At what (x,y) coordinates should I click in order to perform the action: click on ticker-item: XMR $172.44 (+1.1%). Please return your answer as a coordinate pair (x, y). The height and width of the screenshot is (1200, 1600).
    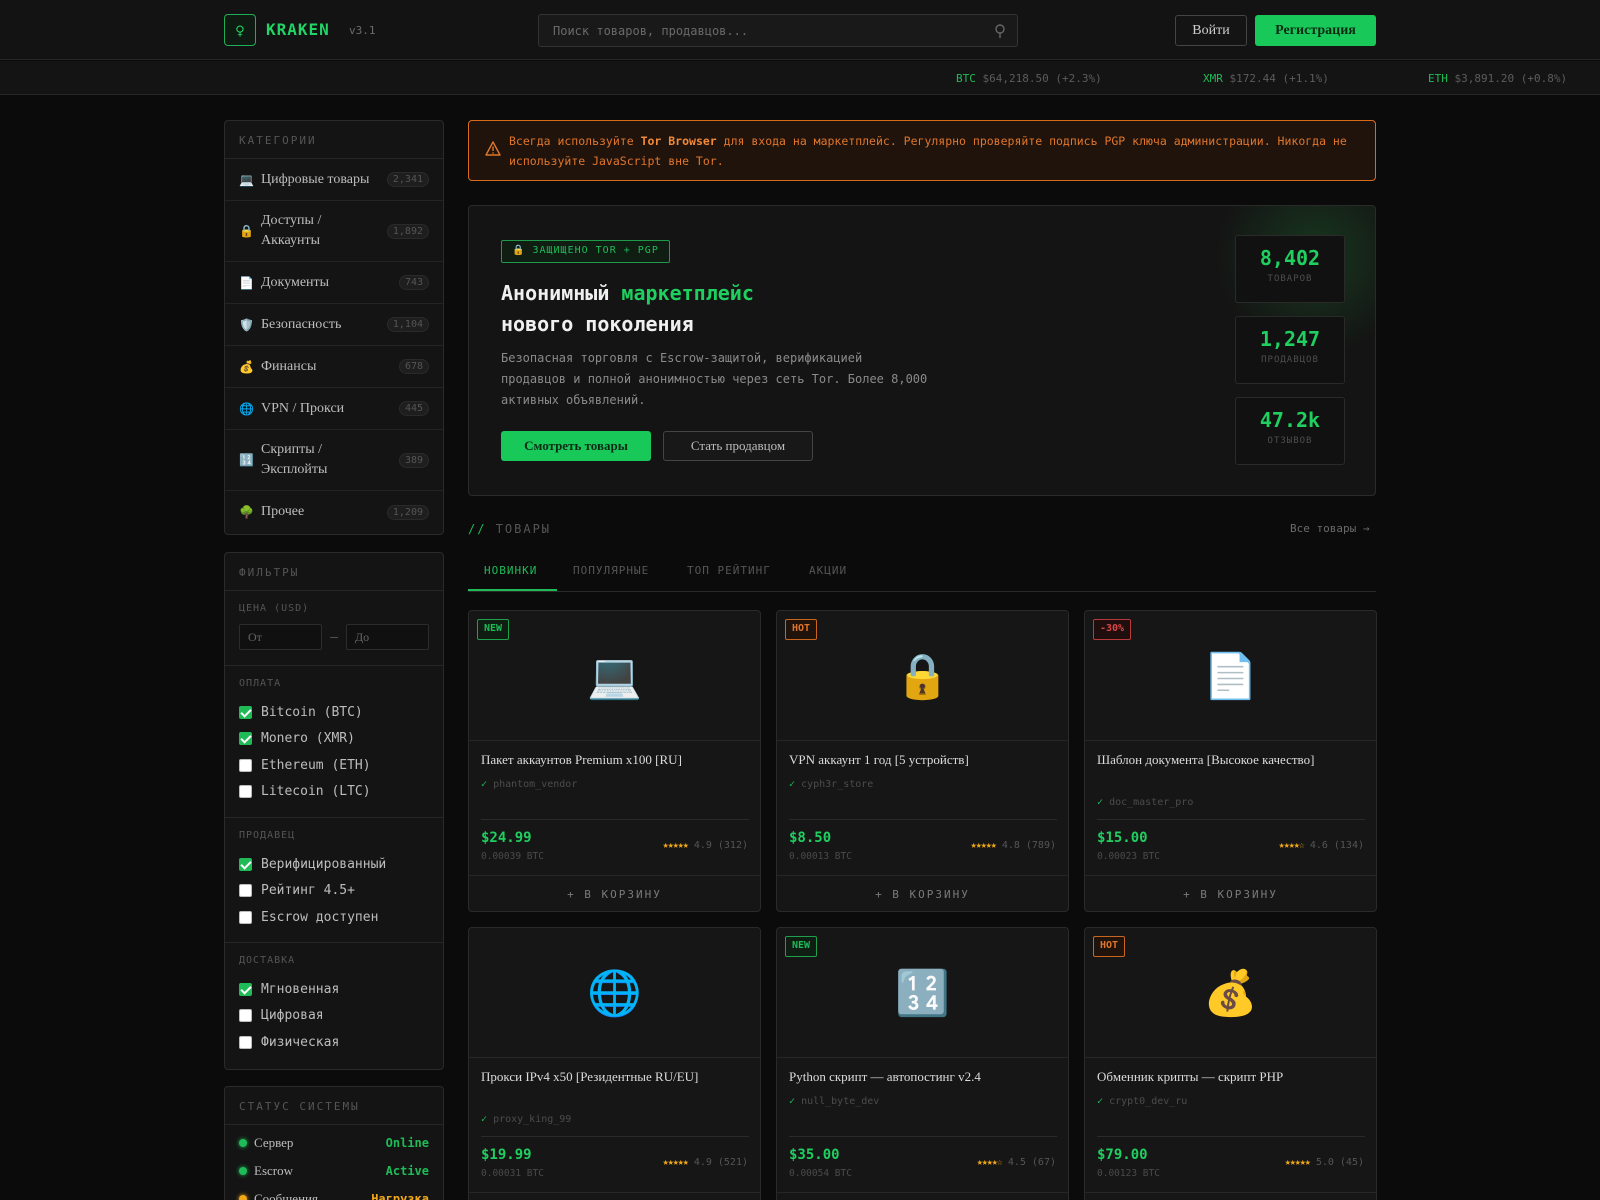
    Looking at the image, I should click on (1266, 78).